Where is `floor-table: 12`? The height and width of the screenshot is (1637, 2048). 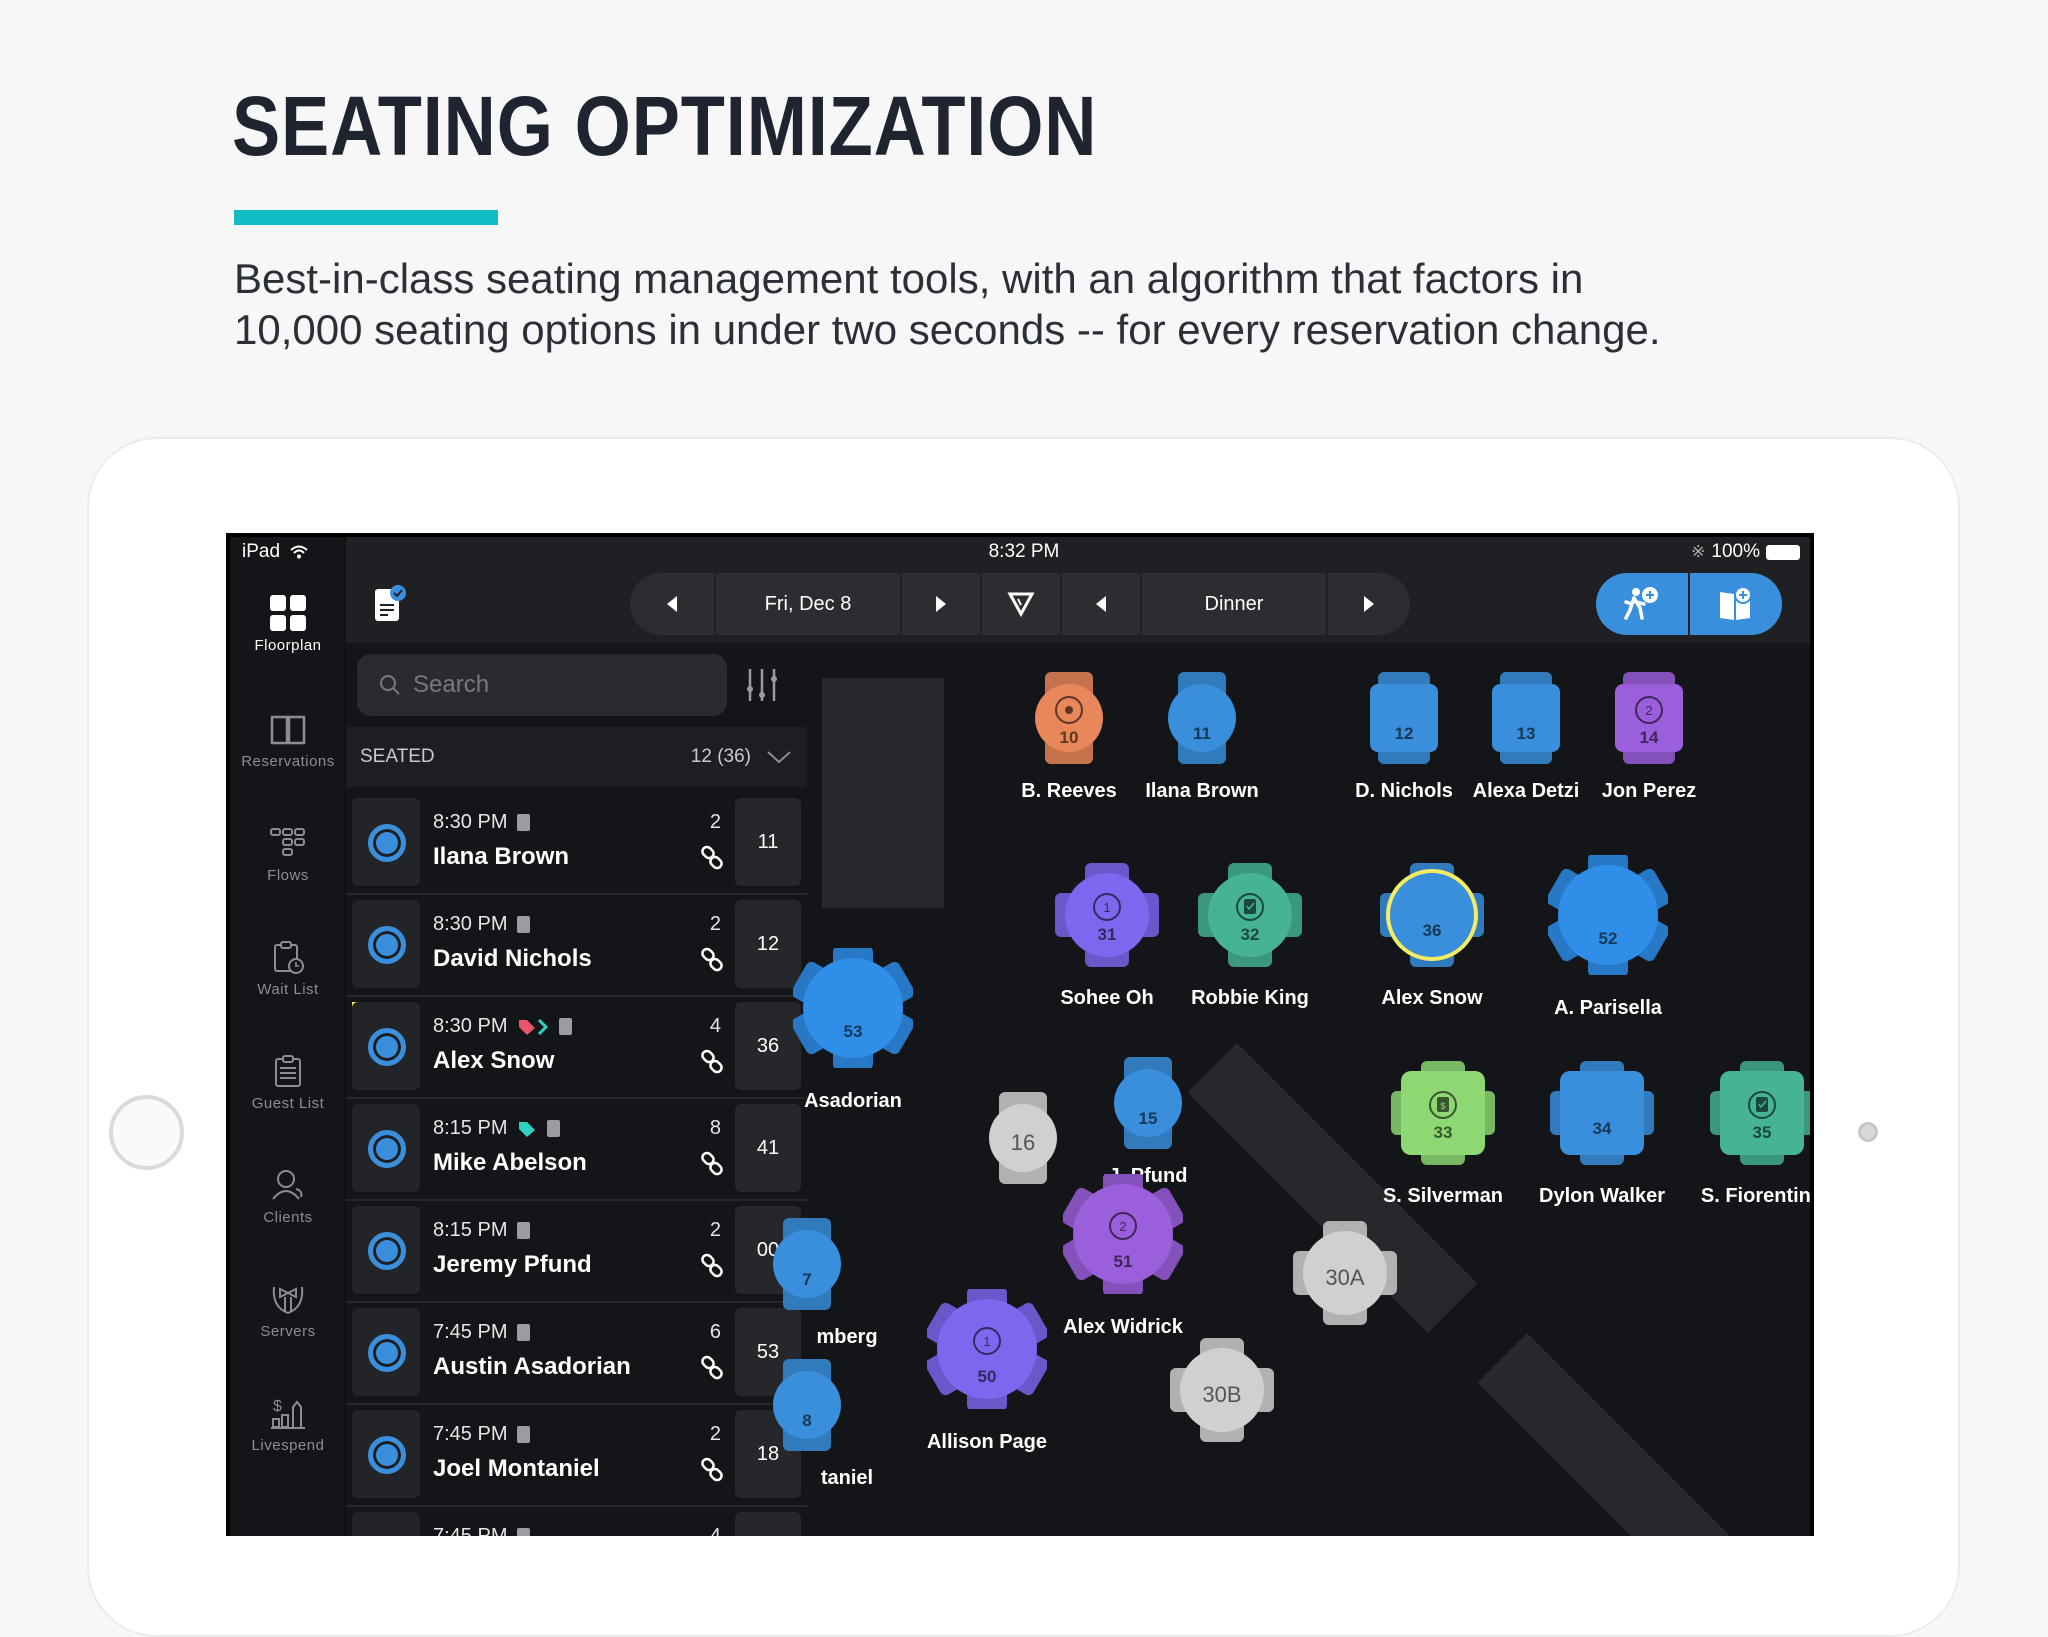
floor-table: 12 is located at coordinates (1404, 718).